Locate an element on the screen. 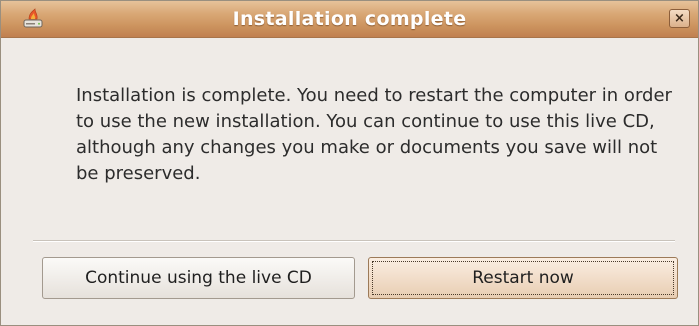 The image size is (699, 326). close-icon: × is located at coordinates (679, 18).